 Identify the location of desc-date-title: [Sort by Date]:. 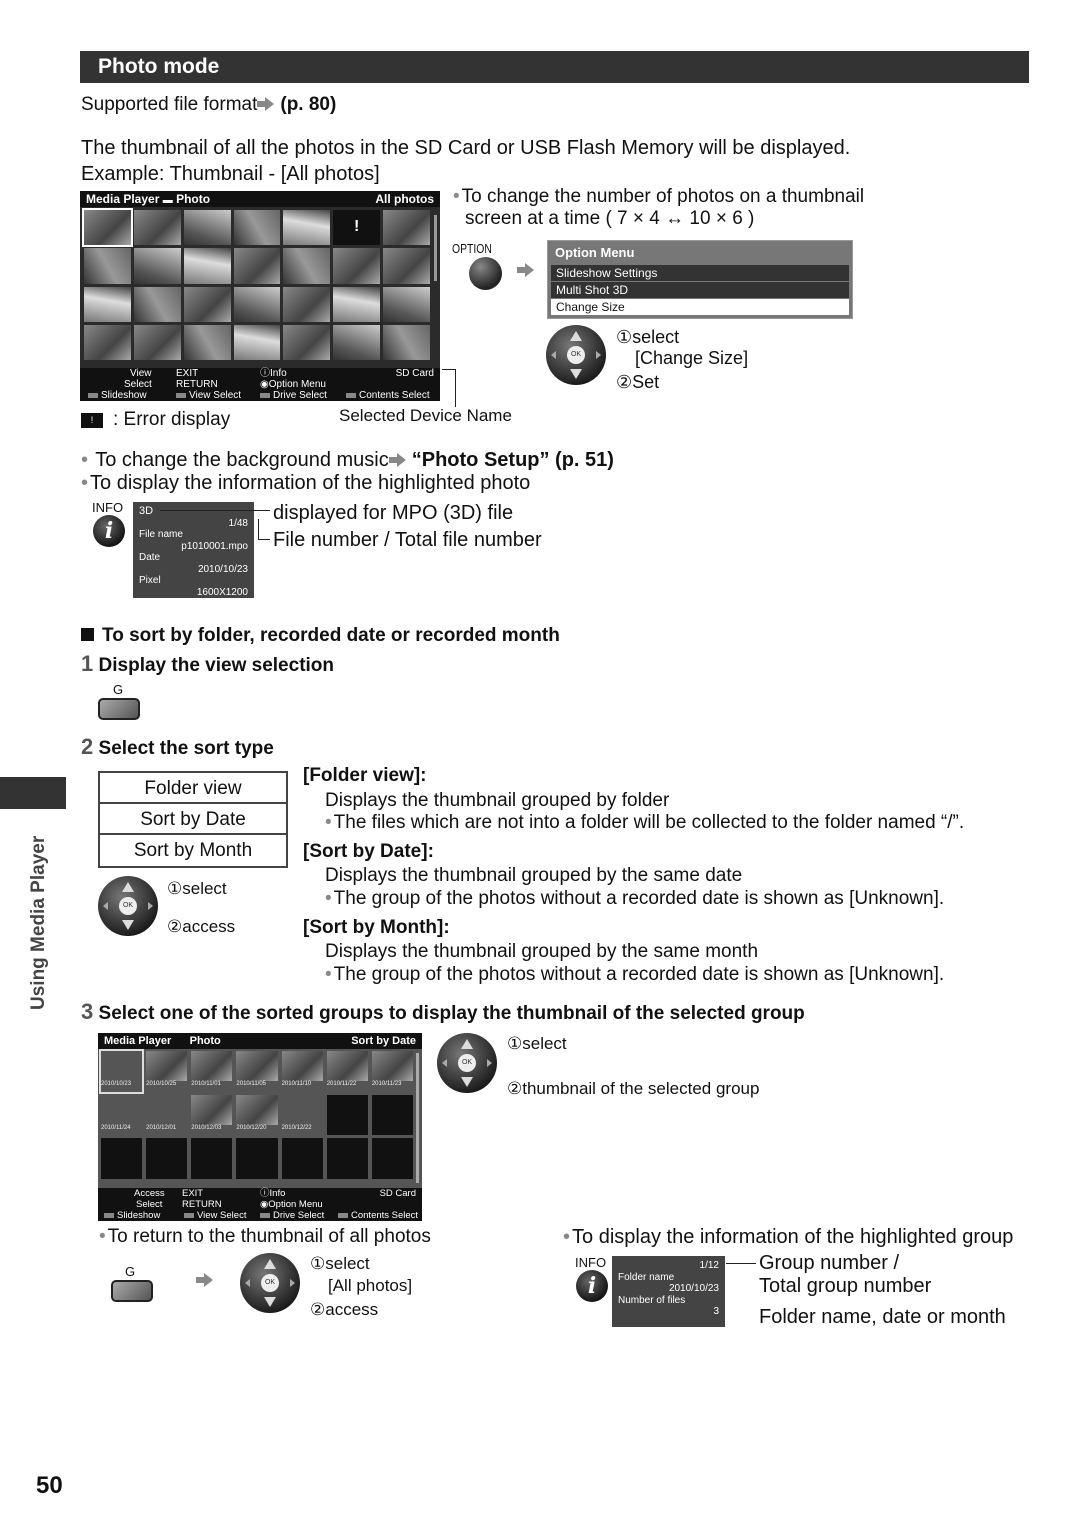
(368, 851).